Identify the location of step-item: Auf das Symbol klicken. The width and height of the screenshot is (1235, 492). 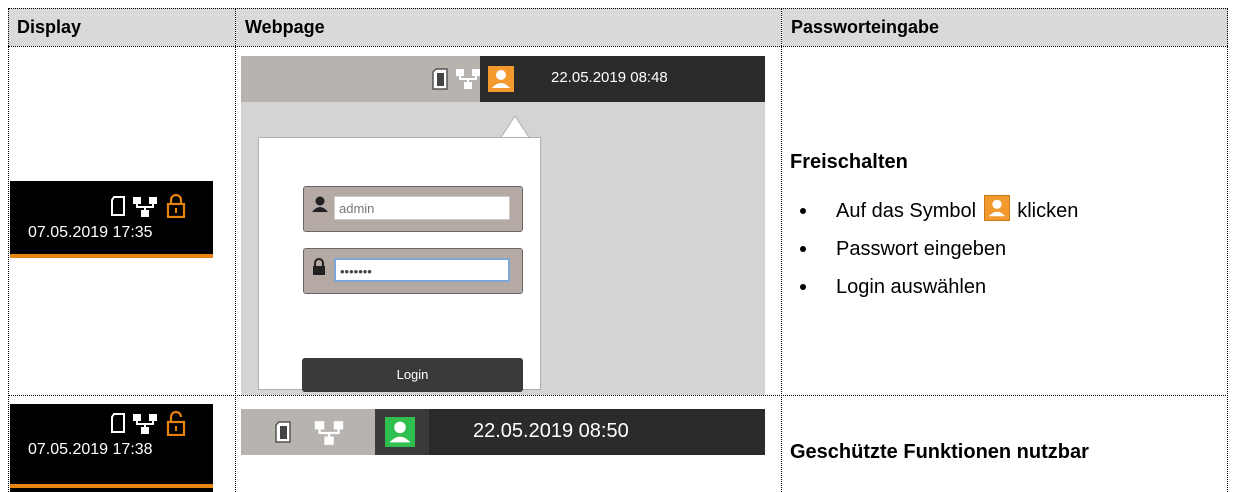
(934, 211).